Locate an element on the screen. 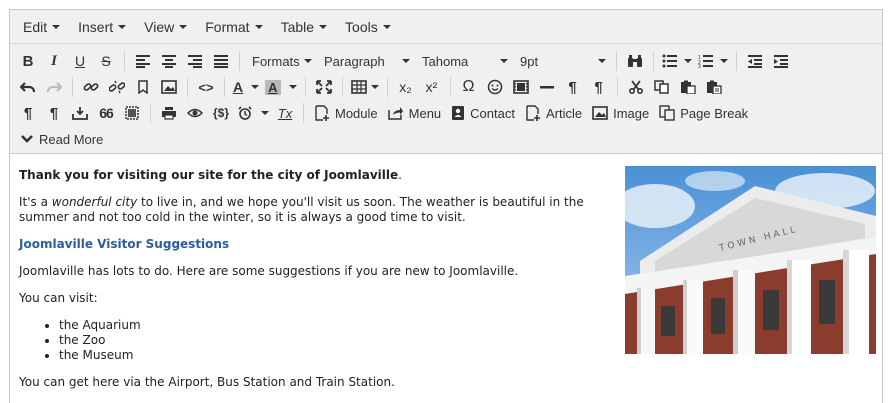 This screenshot has width=891, height=403. font-size-dropdown: 9pt is located at coordinates (563, 61).